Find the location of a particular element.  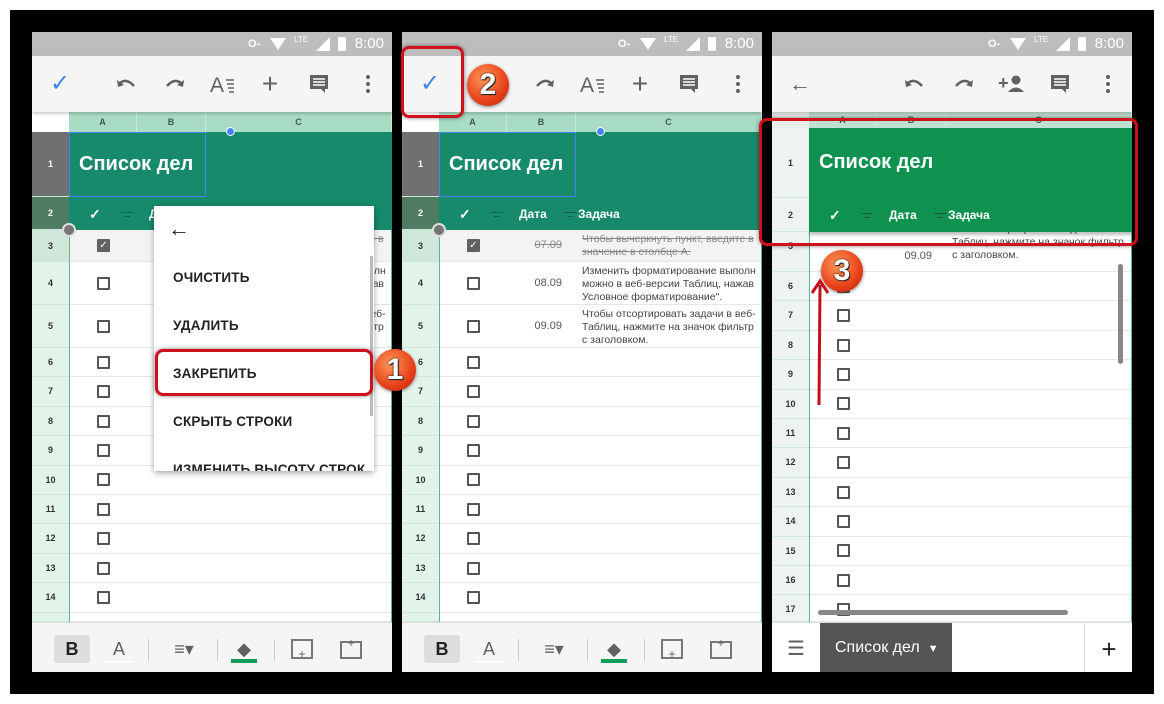

menu-item-4: ИЗМЕНИТЬ ВЫСОТУ СТРОК is located at coordinates (269, 466).